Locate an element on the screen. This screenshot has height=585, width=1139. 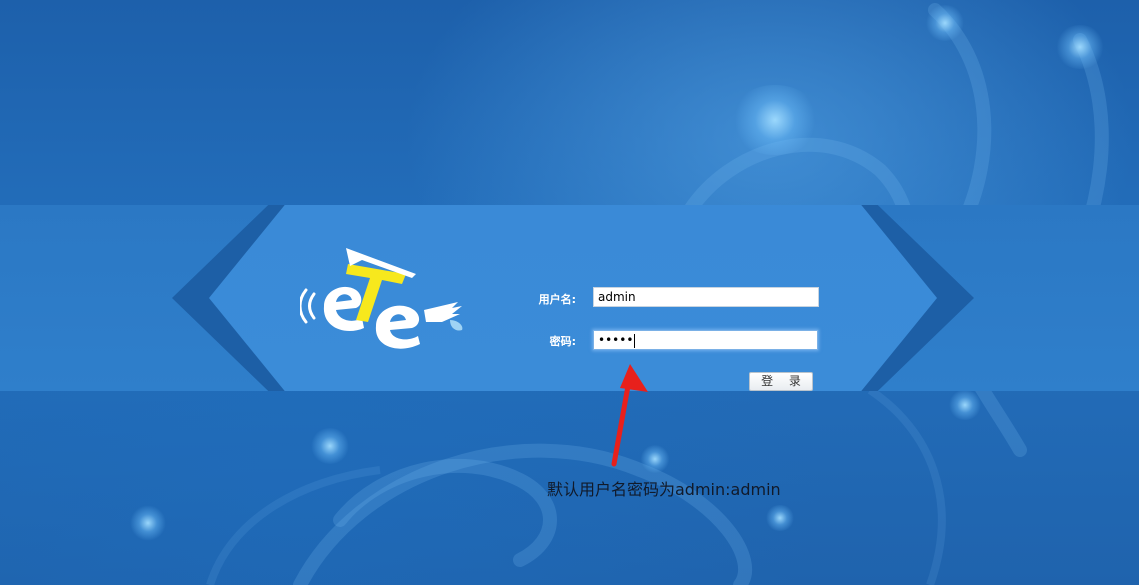
username-label: 用户名: is located at coordinates (557, 299).